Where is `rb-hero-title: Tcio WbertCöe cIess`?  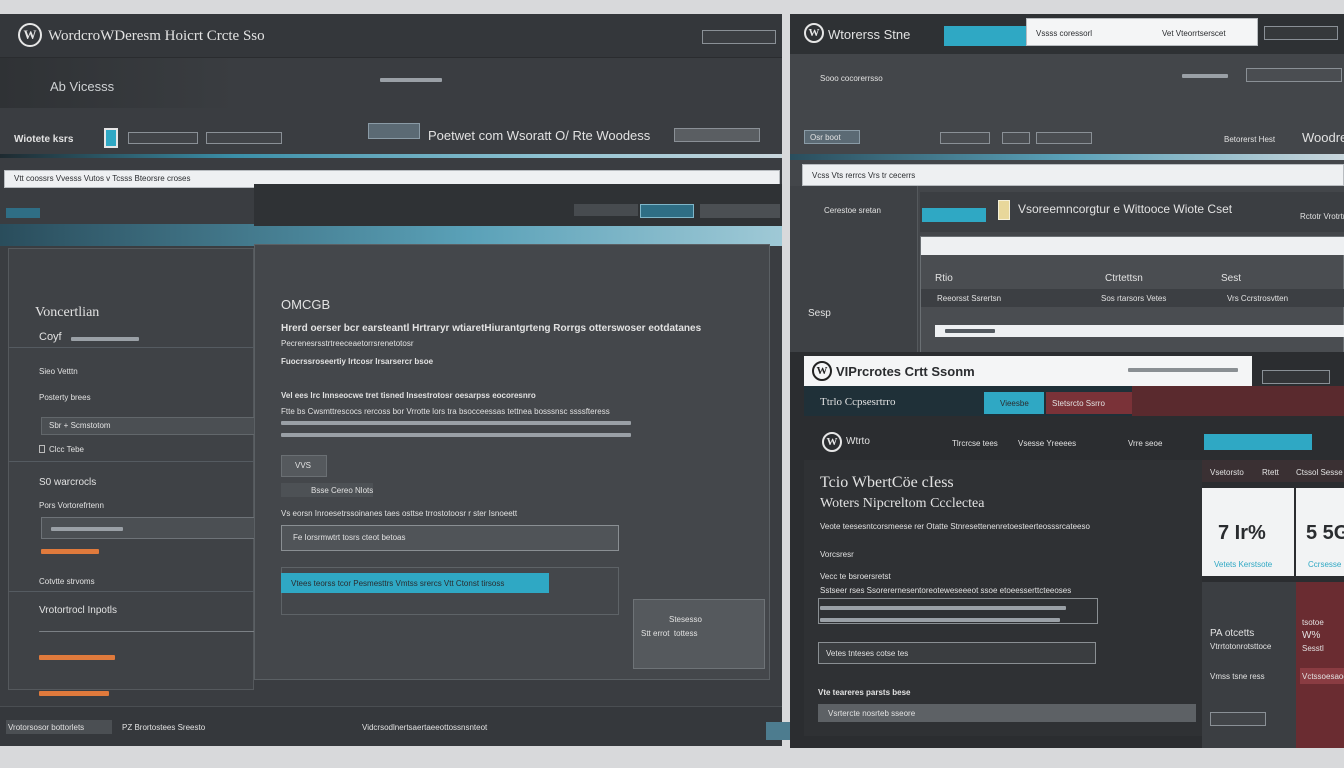 rb-hero-title: Tcio WbertCöe cIess is located at coordinates (887, 482).